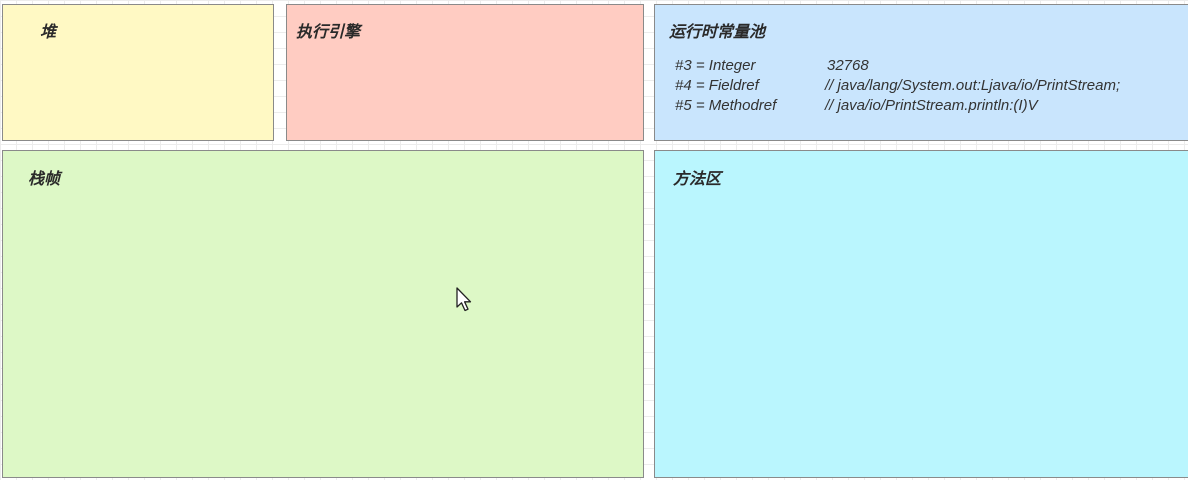  Describe the element at coordinates (715, 65) in the screenshot. I see `constant-pool-entry-ref: #3 = Integer` at that location.